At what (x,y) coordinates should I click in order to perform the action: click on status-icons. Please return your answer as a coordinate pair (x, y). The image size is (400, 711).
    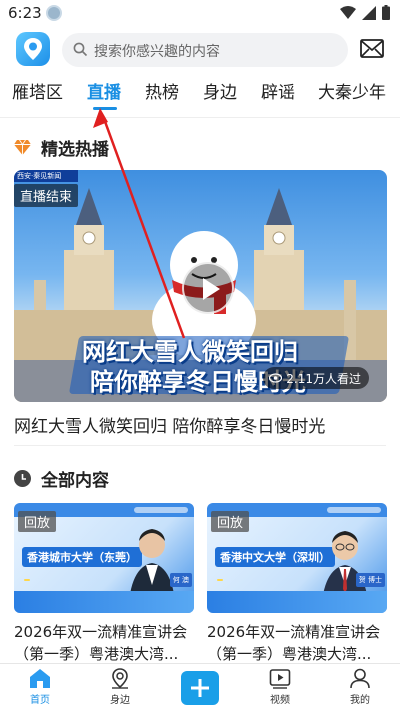
    Looking at the image, I should click on (365, 12).